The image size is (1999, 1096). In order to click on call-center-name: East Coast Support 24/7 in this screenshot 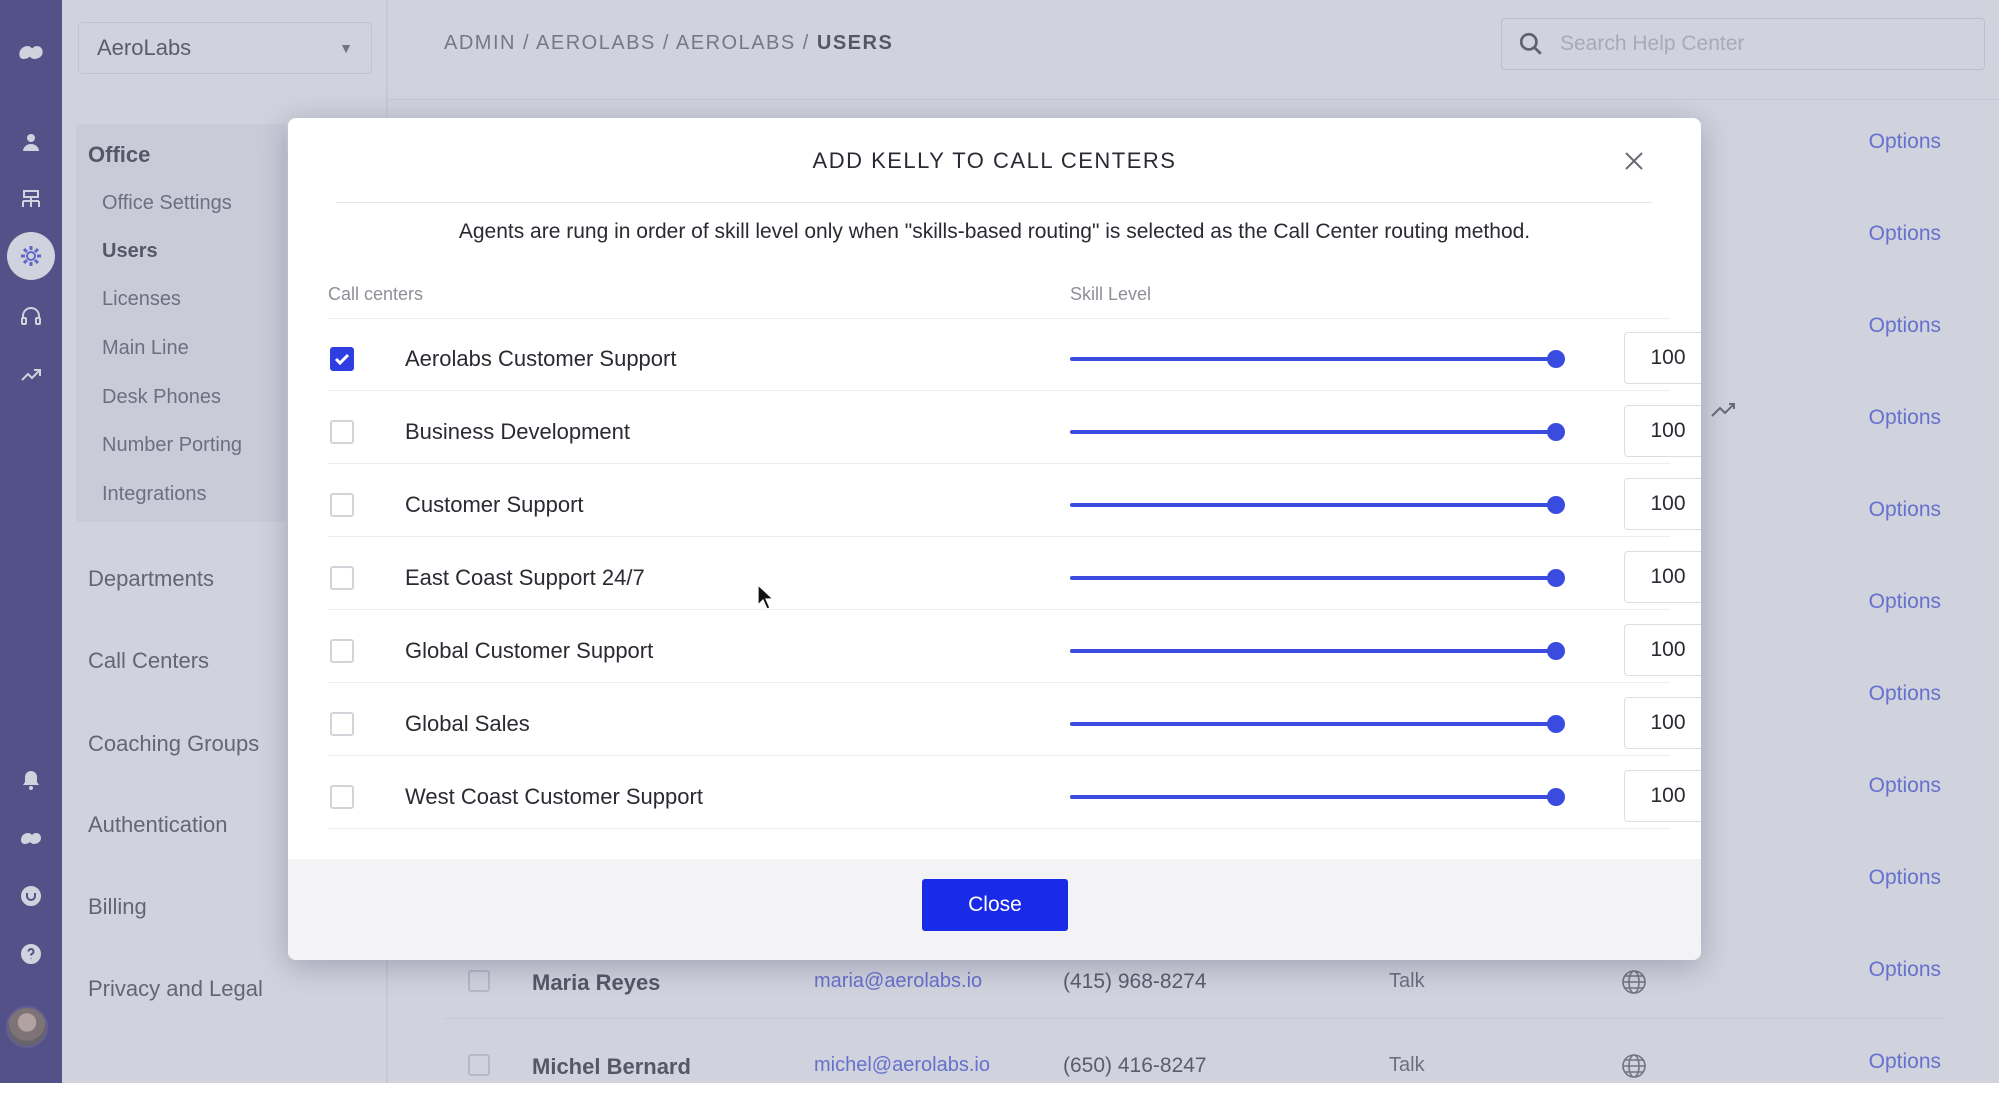, I will do `click(525, 577)`.